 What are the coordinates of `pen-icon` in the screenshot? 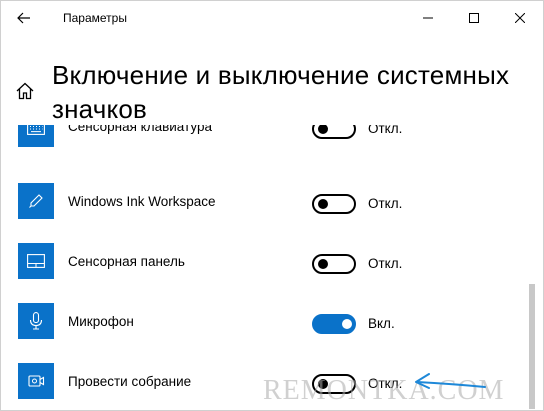 It's located at (36, 201).